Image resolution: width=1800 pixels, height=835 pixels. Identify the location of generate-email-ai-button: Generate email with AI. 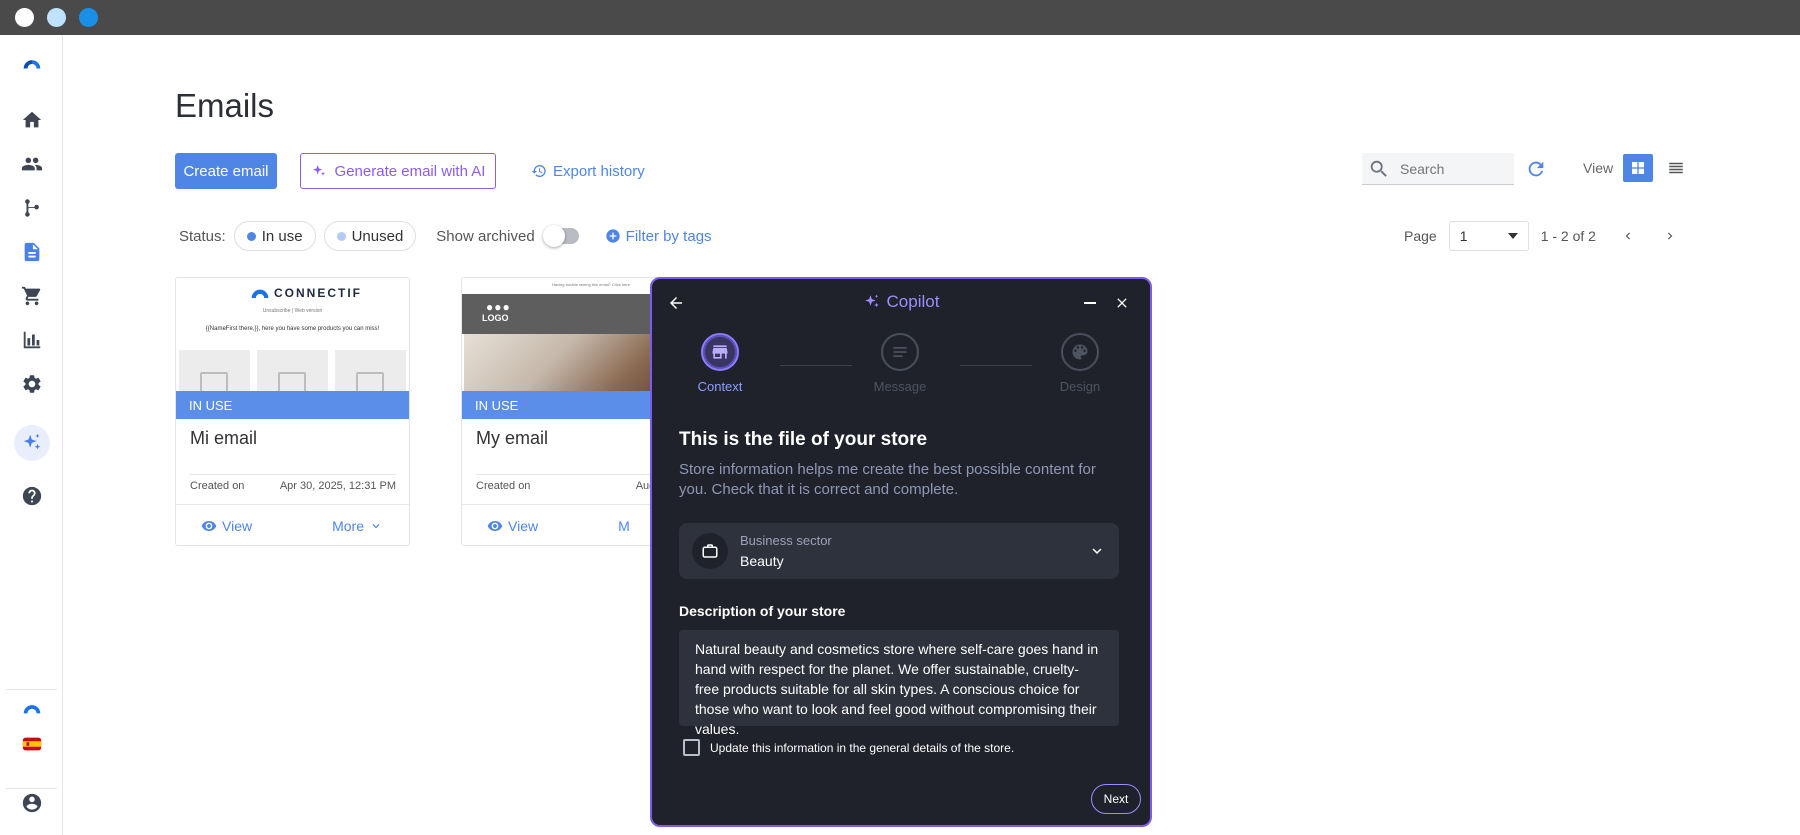
(398, 171).